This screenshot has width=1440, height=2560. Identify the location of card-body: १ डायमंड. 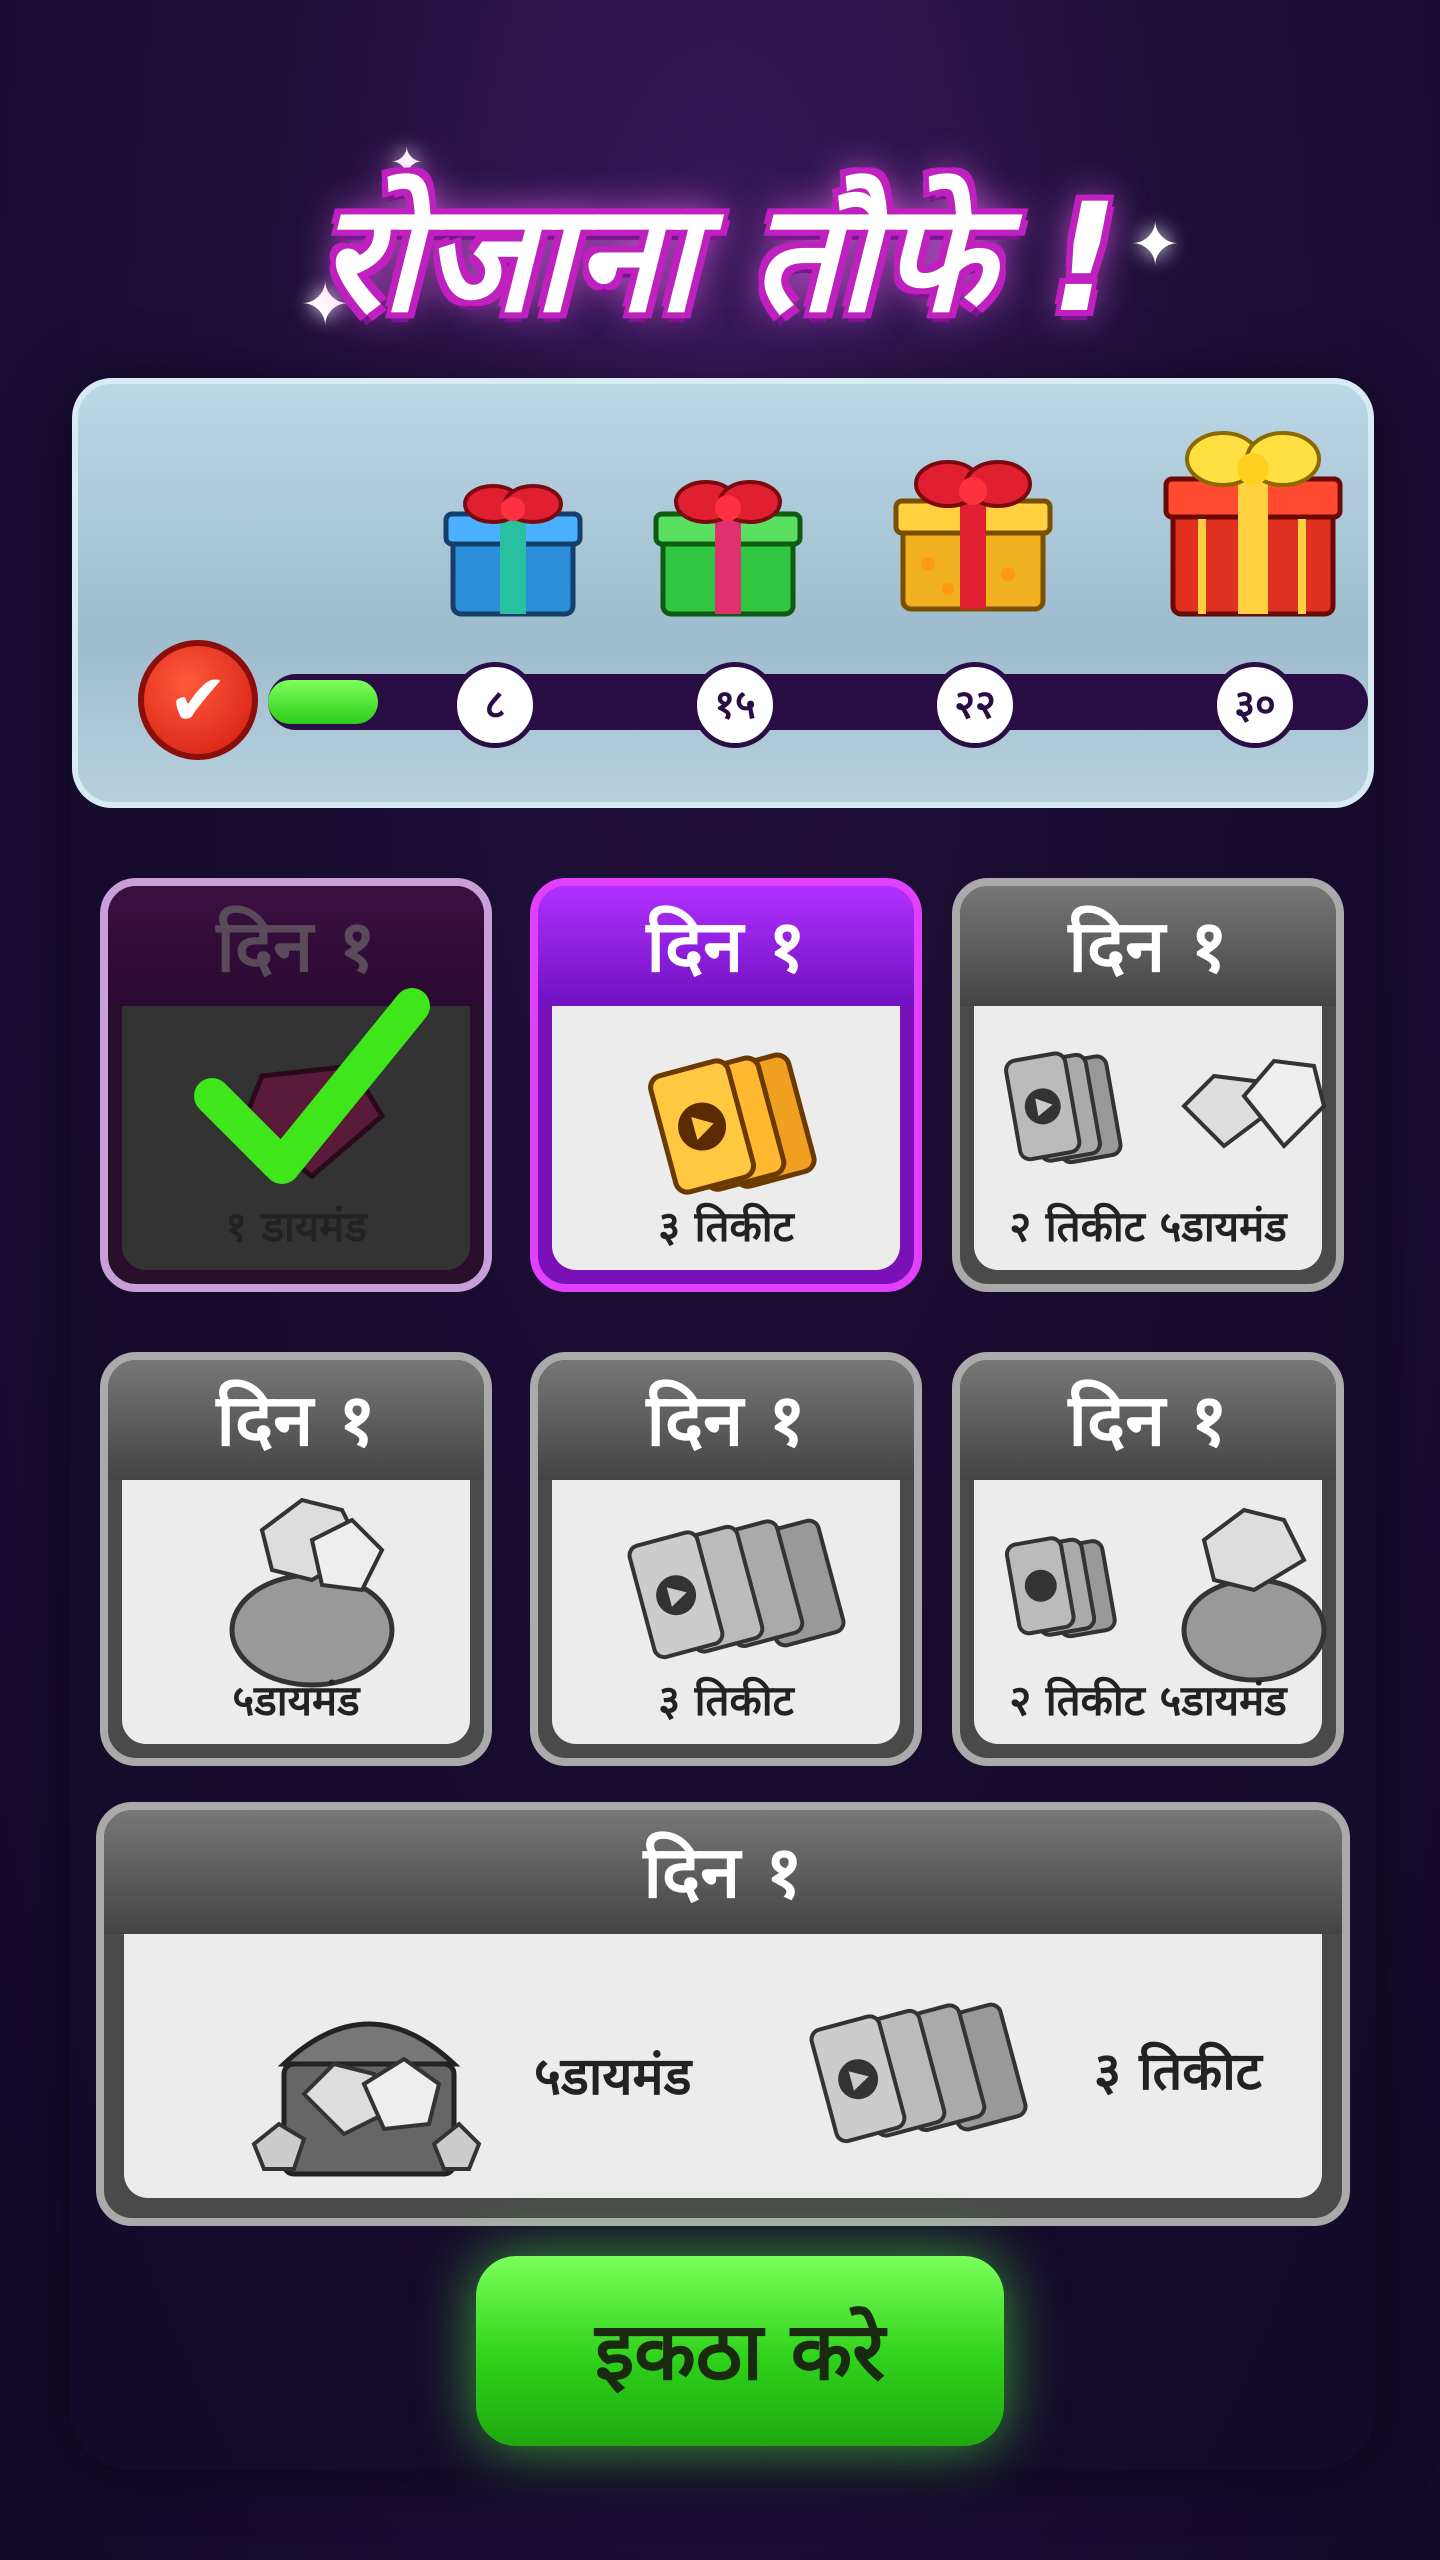
(296, 1129).